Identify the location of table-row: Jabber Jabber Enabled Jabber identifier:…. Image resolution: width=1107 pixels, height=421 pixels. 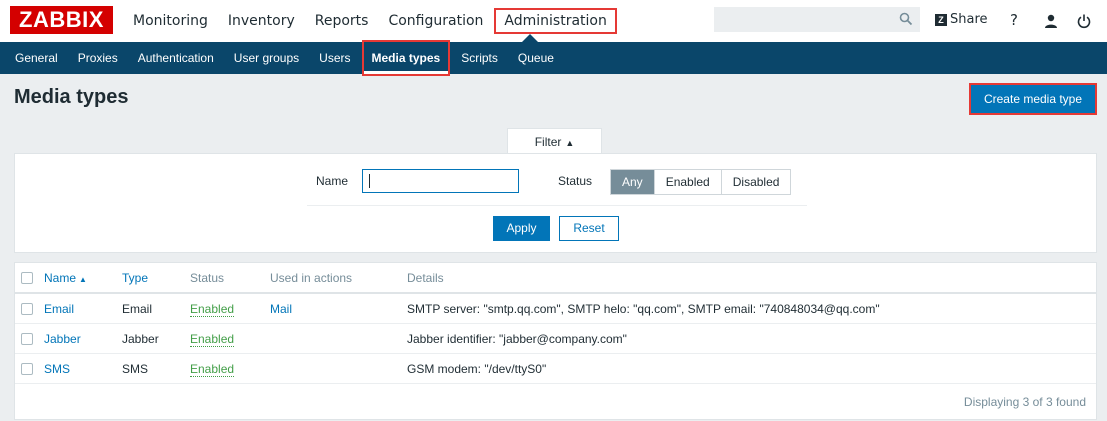
(555, 339).